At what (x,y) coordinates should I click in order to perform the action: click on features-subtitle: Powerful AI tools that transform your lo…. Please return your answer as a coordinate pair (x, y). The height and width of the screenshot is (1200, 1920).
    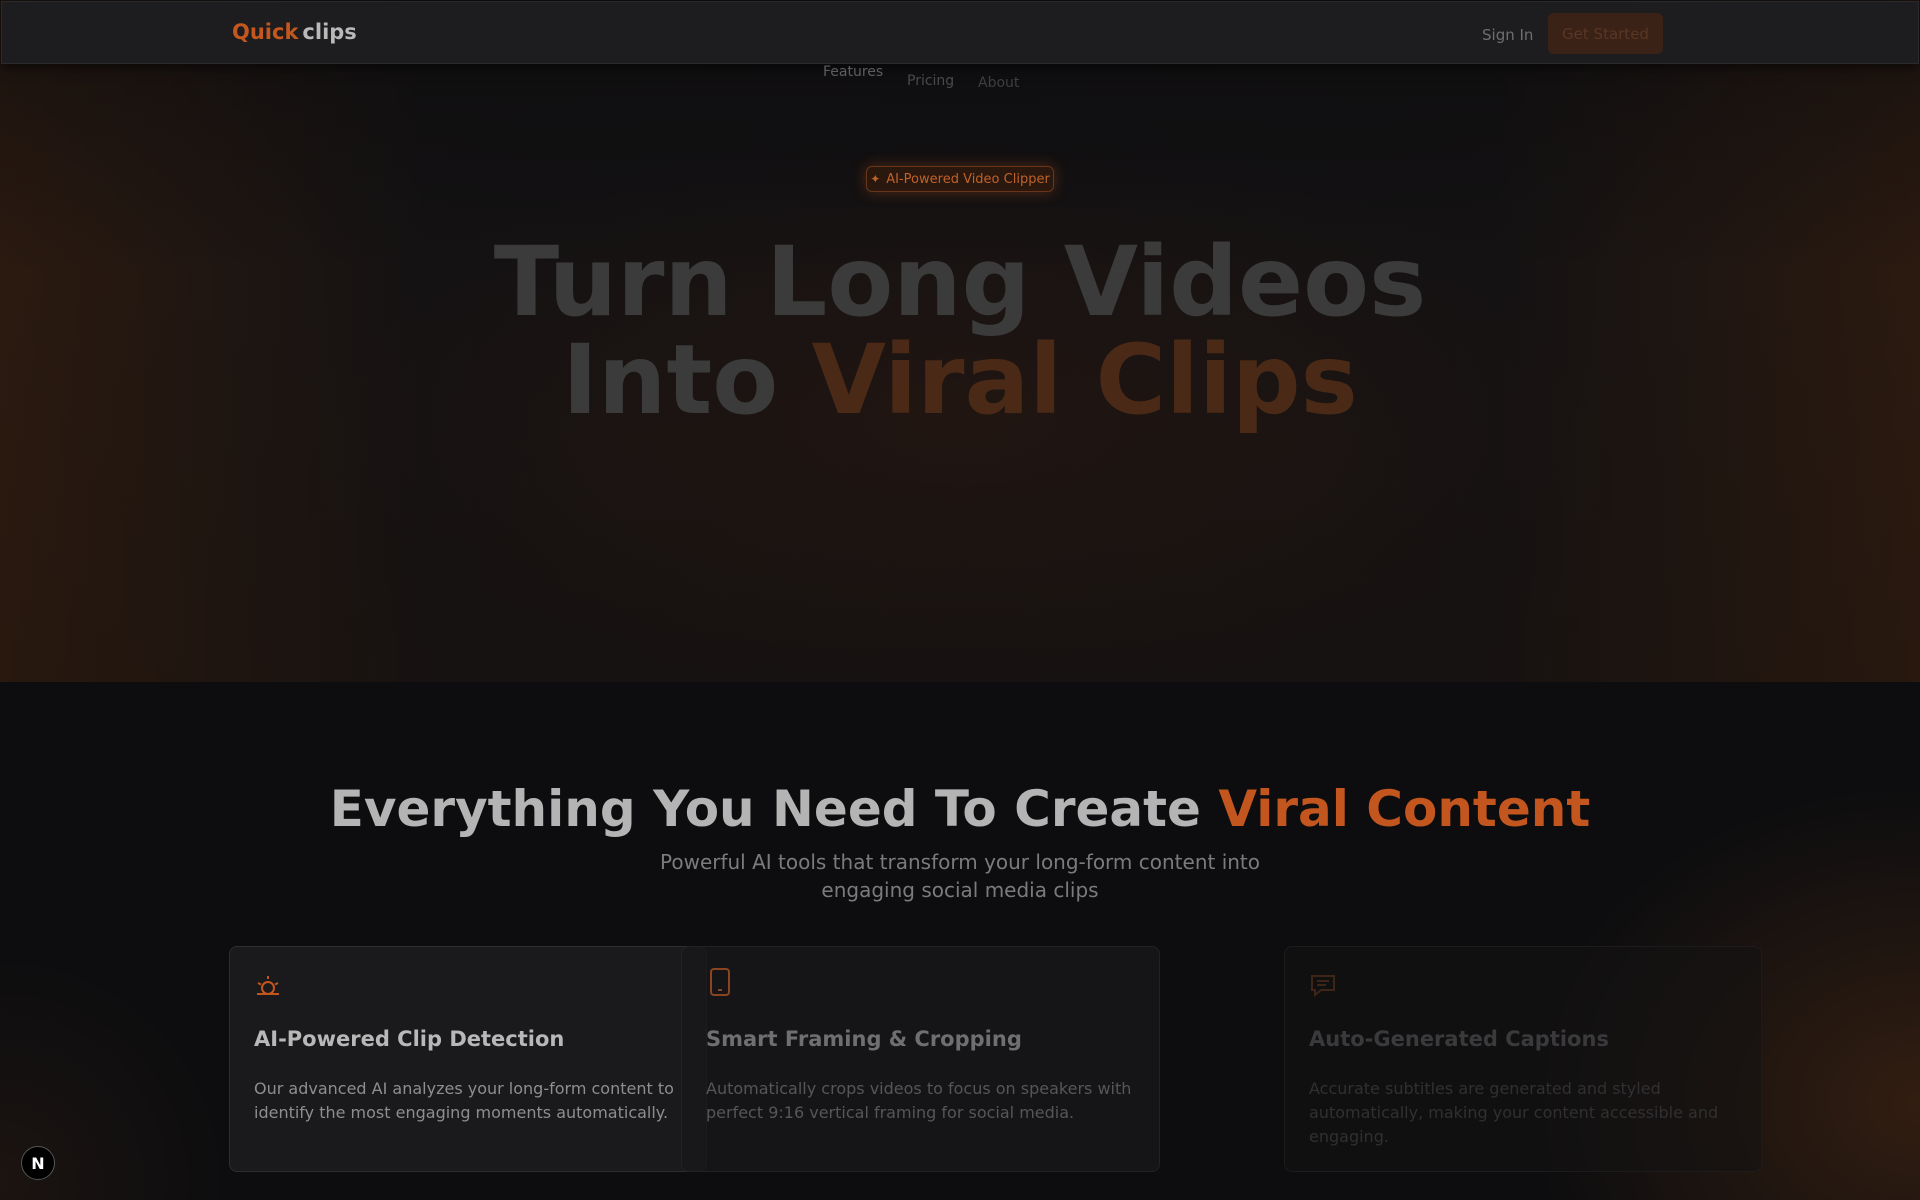
    Looking at the image, I should click on (960, 876).